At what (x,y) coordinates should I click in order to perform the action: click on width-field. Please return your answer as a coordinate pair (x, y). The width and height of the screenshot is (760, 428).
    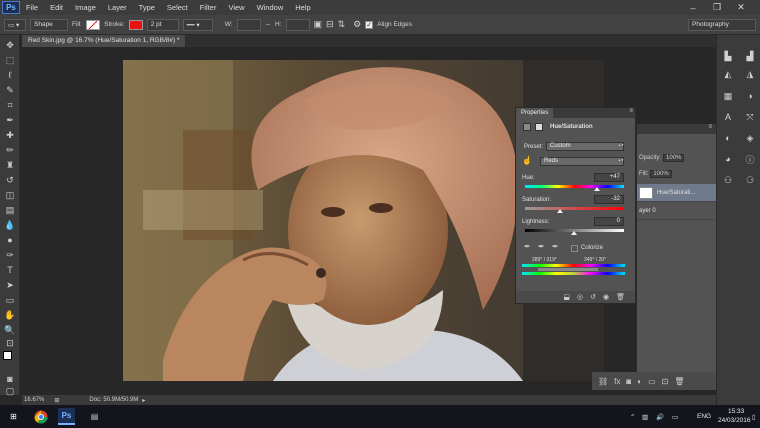
    Looking at the image, I should click on (248, 24).